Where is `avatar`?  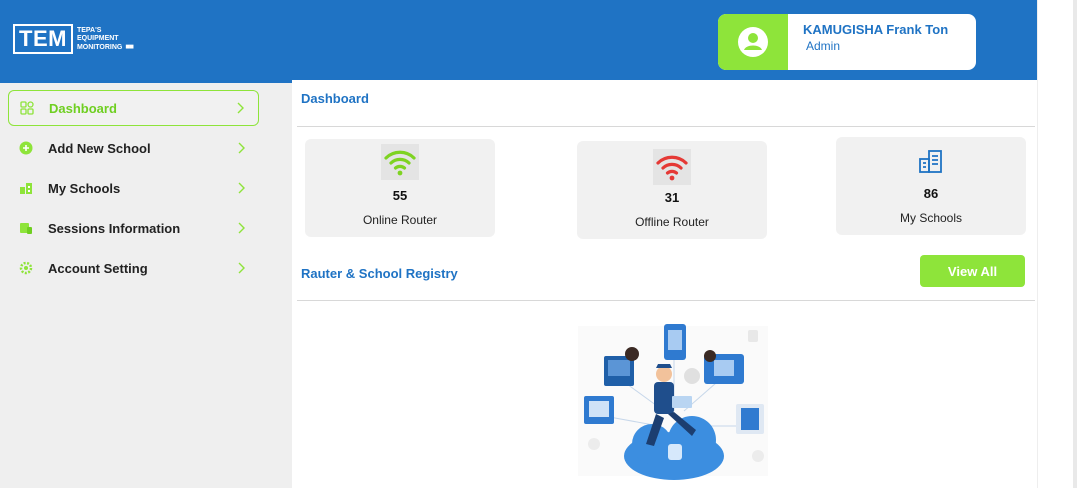 avatar is located at coordinates (753, 42).